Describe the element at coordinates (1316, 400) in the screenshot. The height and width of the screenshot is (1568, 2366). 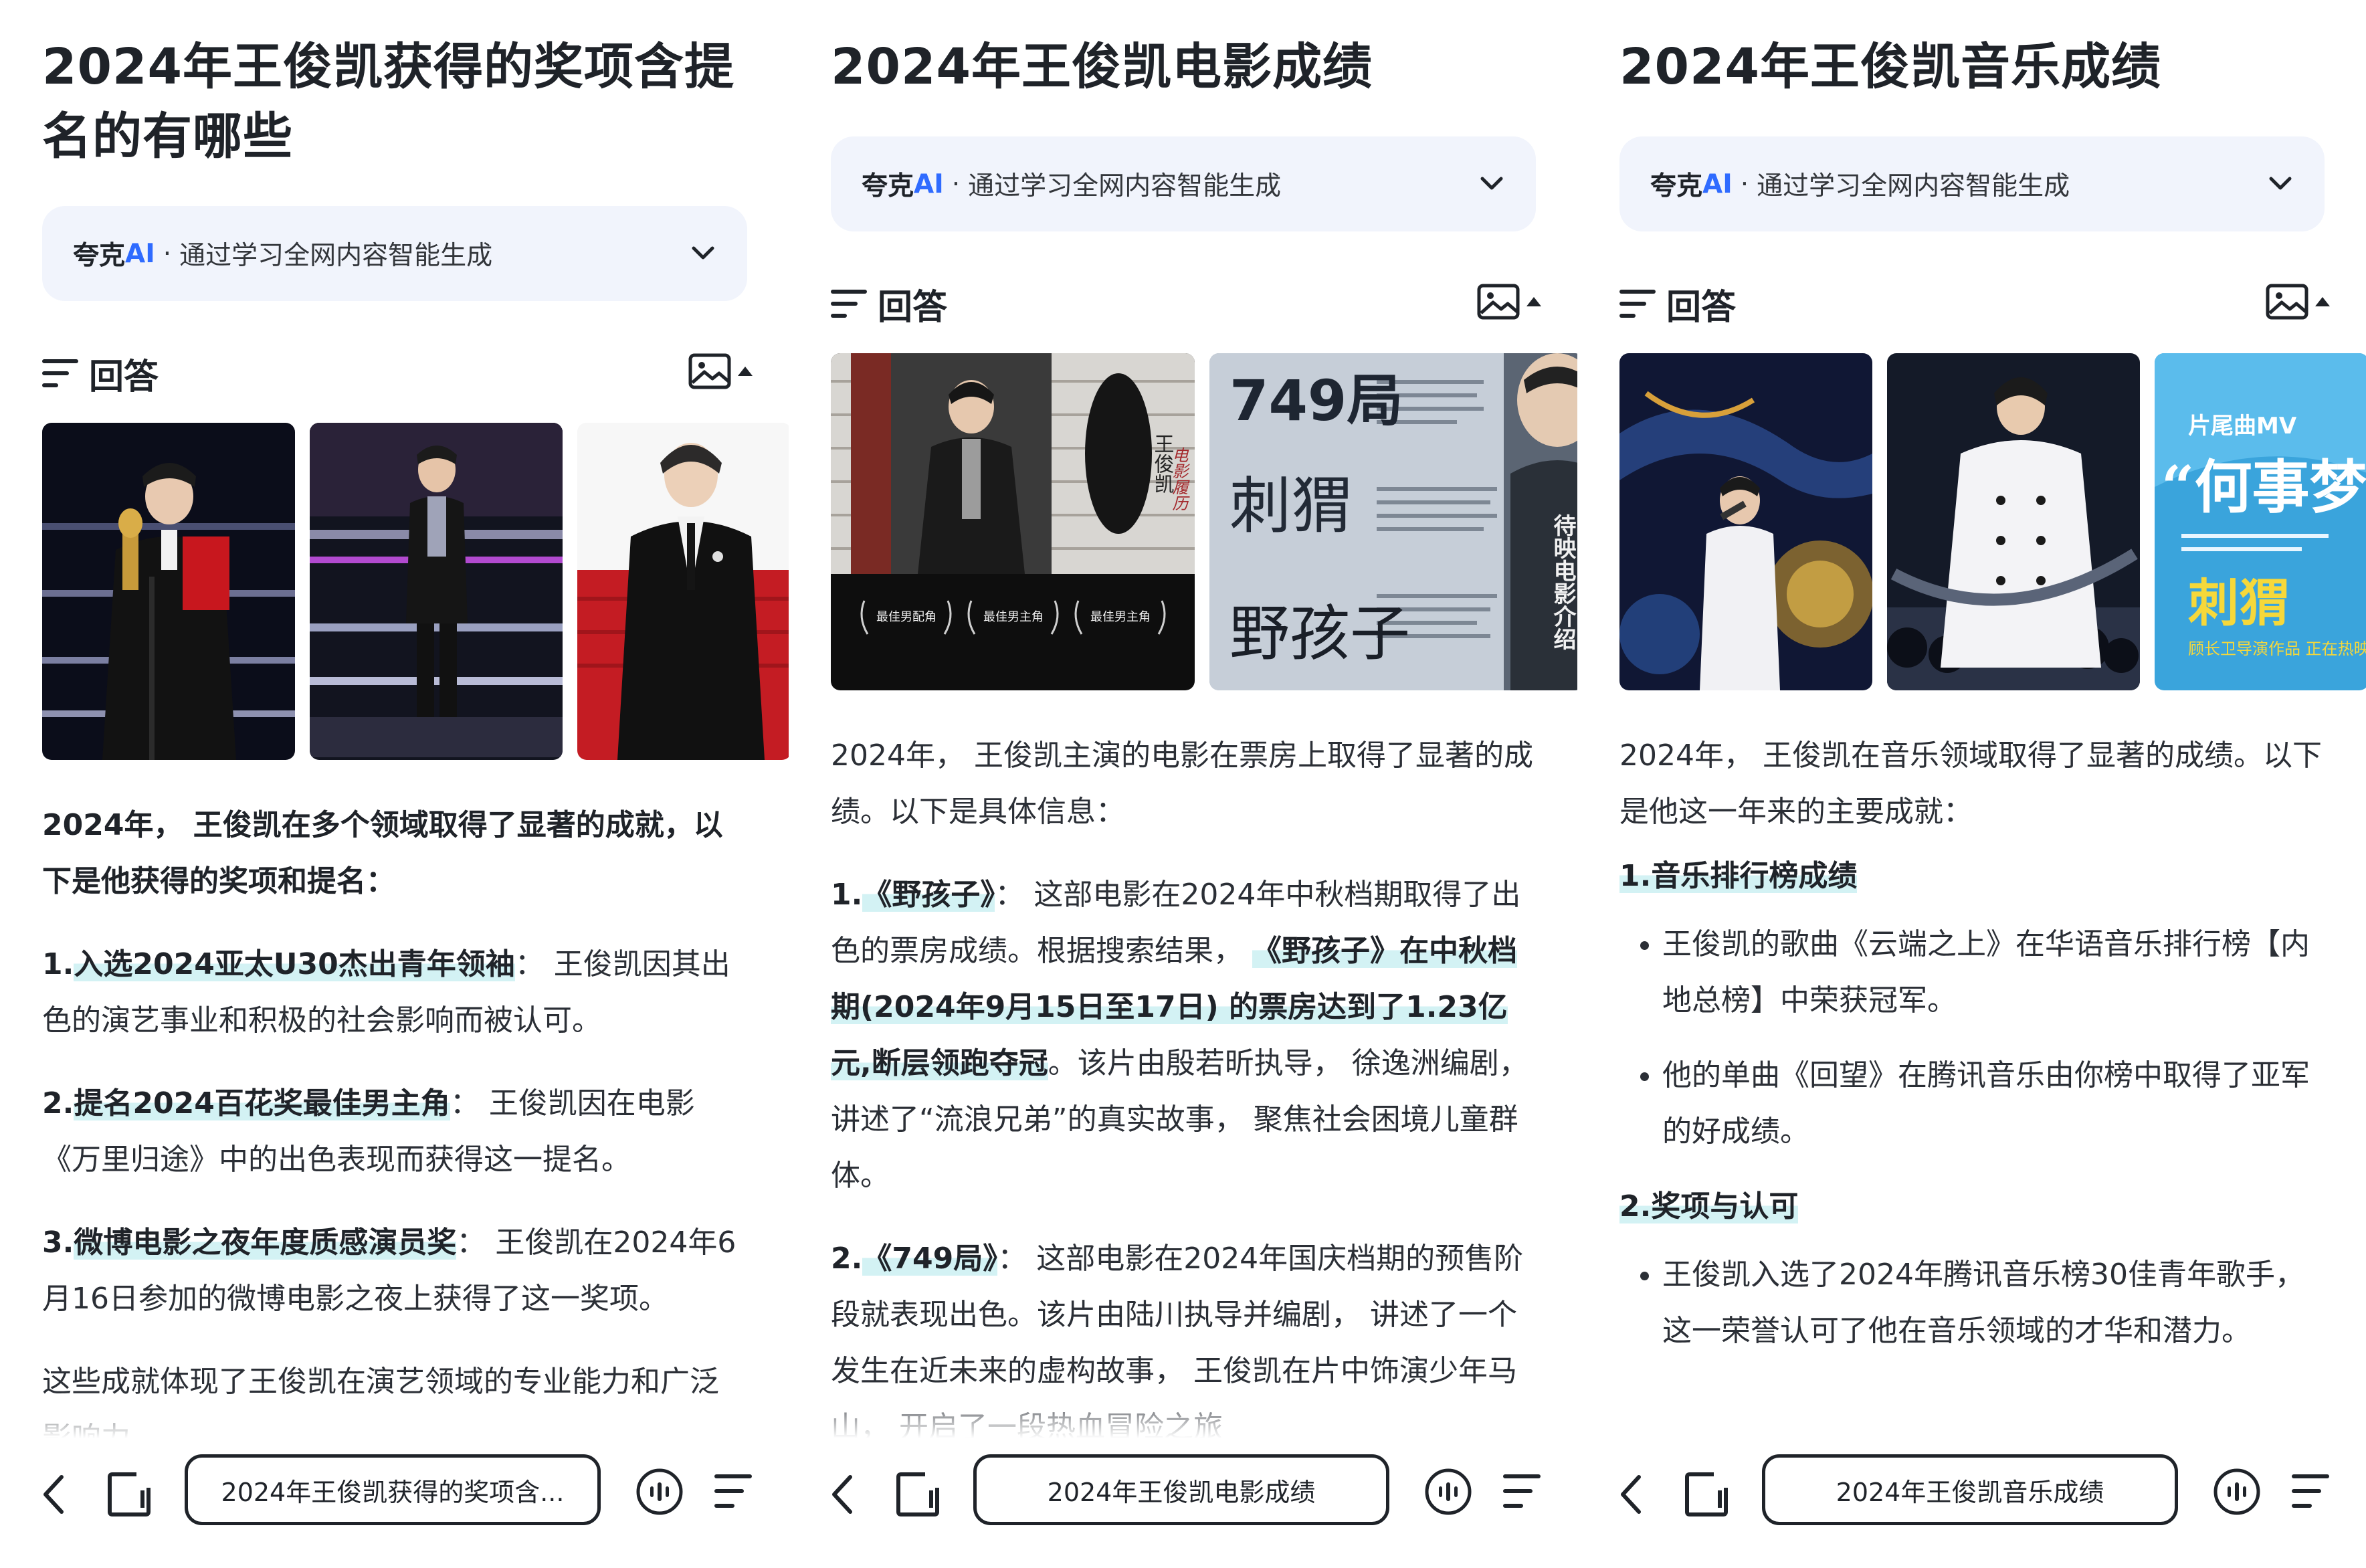
I see `poster-big-title: 749局` at that location.